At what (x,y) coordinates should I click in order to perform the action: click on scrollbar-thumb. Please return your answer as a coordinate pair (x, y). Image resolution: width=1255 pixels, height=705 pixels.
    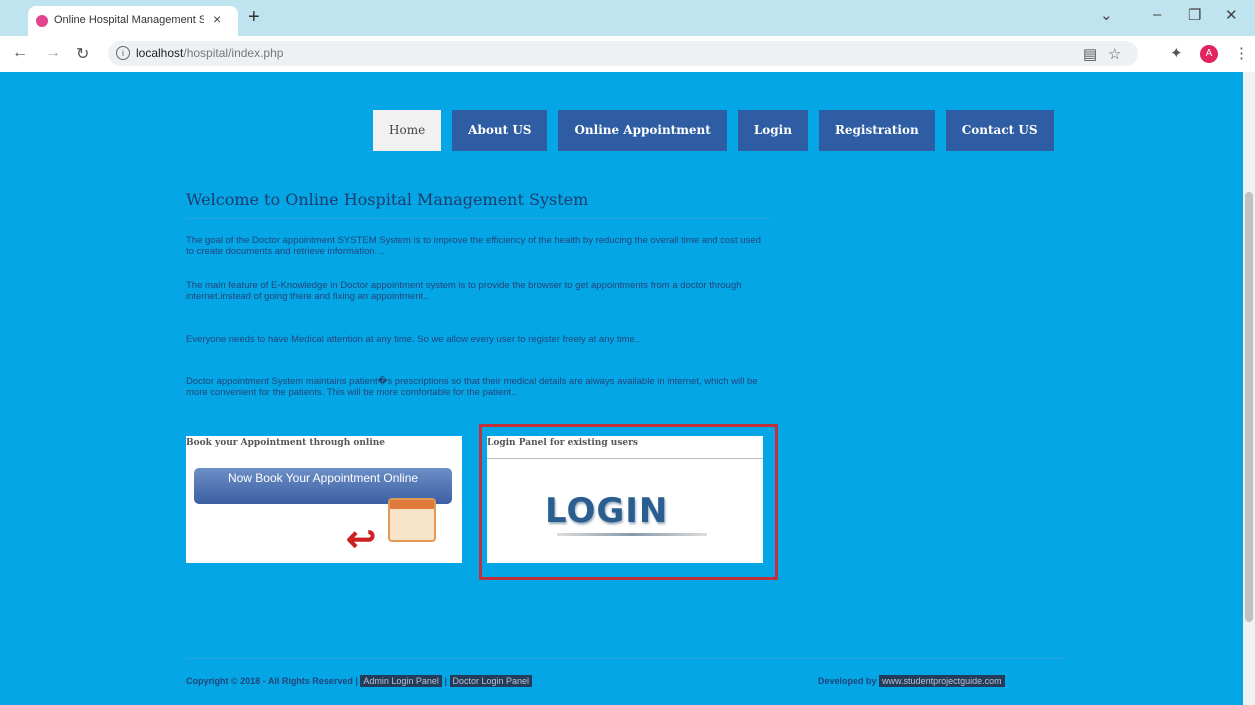
    Looking at the image, I should click on (1249, 407).